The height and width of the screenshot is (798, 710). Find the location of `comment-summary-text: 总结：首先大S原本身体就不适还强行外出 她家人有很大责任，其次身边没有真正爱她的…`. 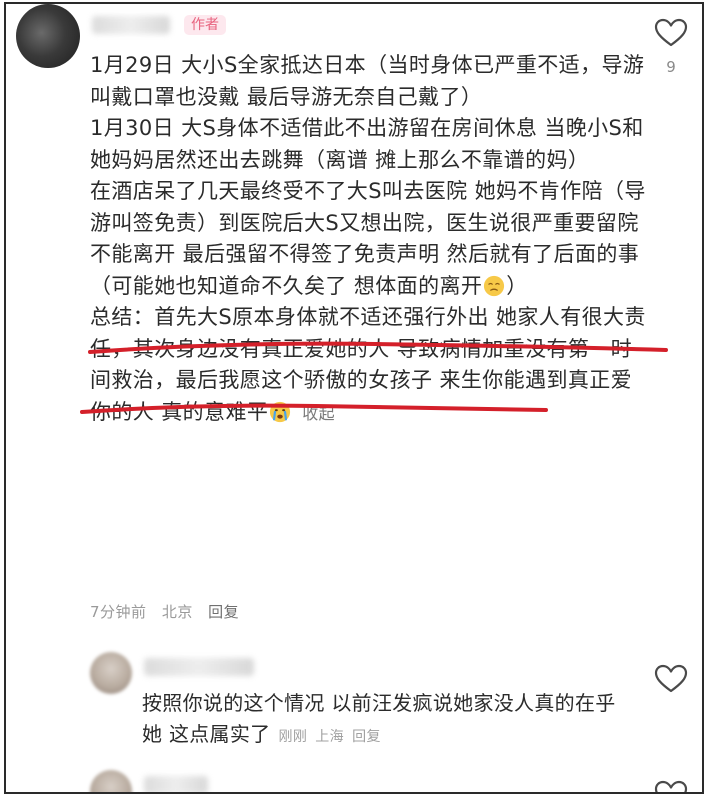

comment-summary-text: 总结：首先大S原本身体就不适还强行外出 她家人有很大责任，其次身边没有真正爱她的… is located at coordinates (368, 364).